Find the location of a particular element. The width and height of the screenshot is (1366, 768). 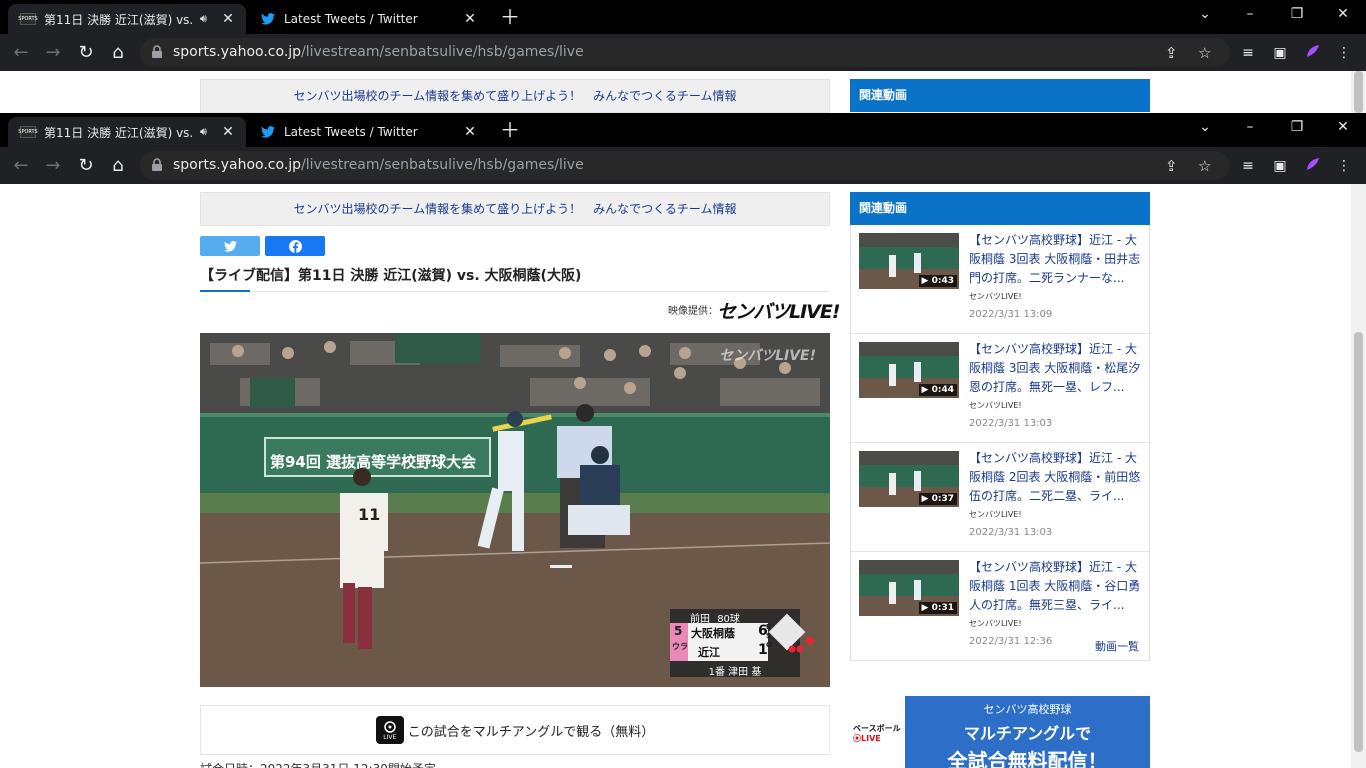

inning-half: ウラ is located at coordinates (680, 646).